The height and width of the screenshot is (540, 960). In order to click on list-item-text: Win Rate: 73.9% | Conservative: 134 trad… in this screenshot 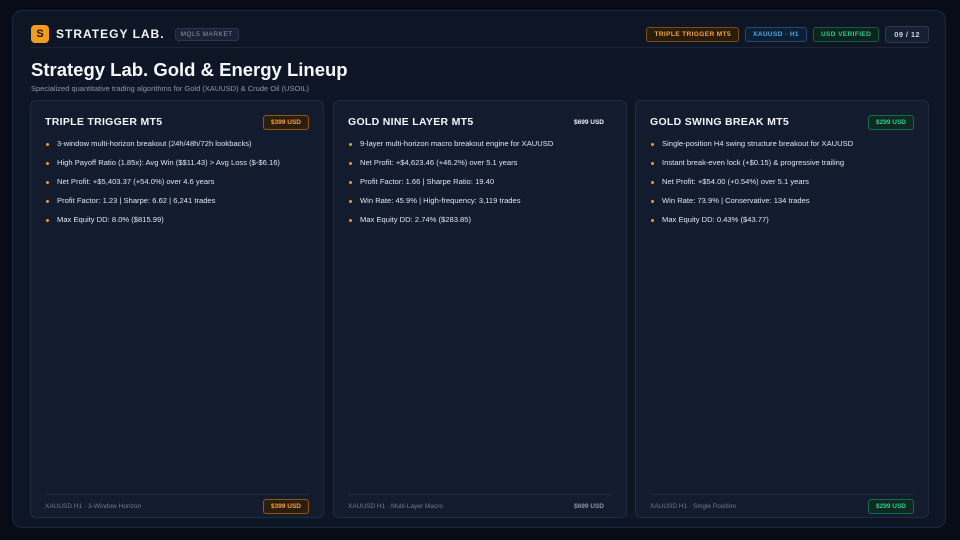, I will do `click(736, 200)`.